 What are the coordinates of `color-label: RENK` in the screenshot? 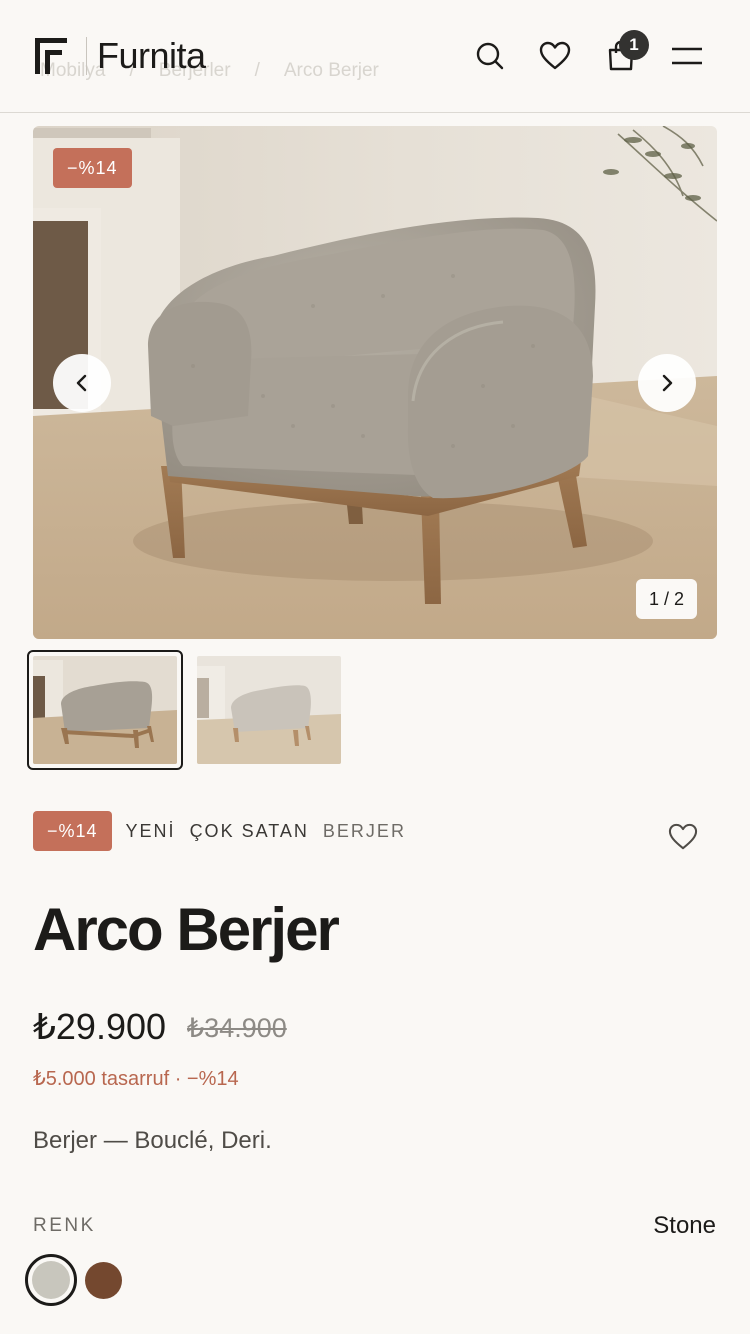 It's located at (64, 1225).